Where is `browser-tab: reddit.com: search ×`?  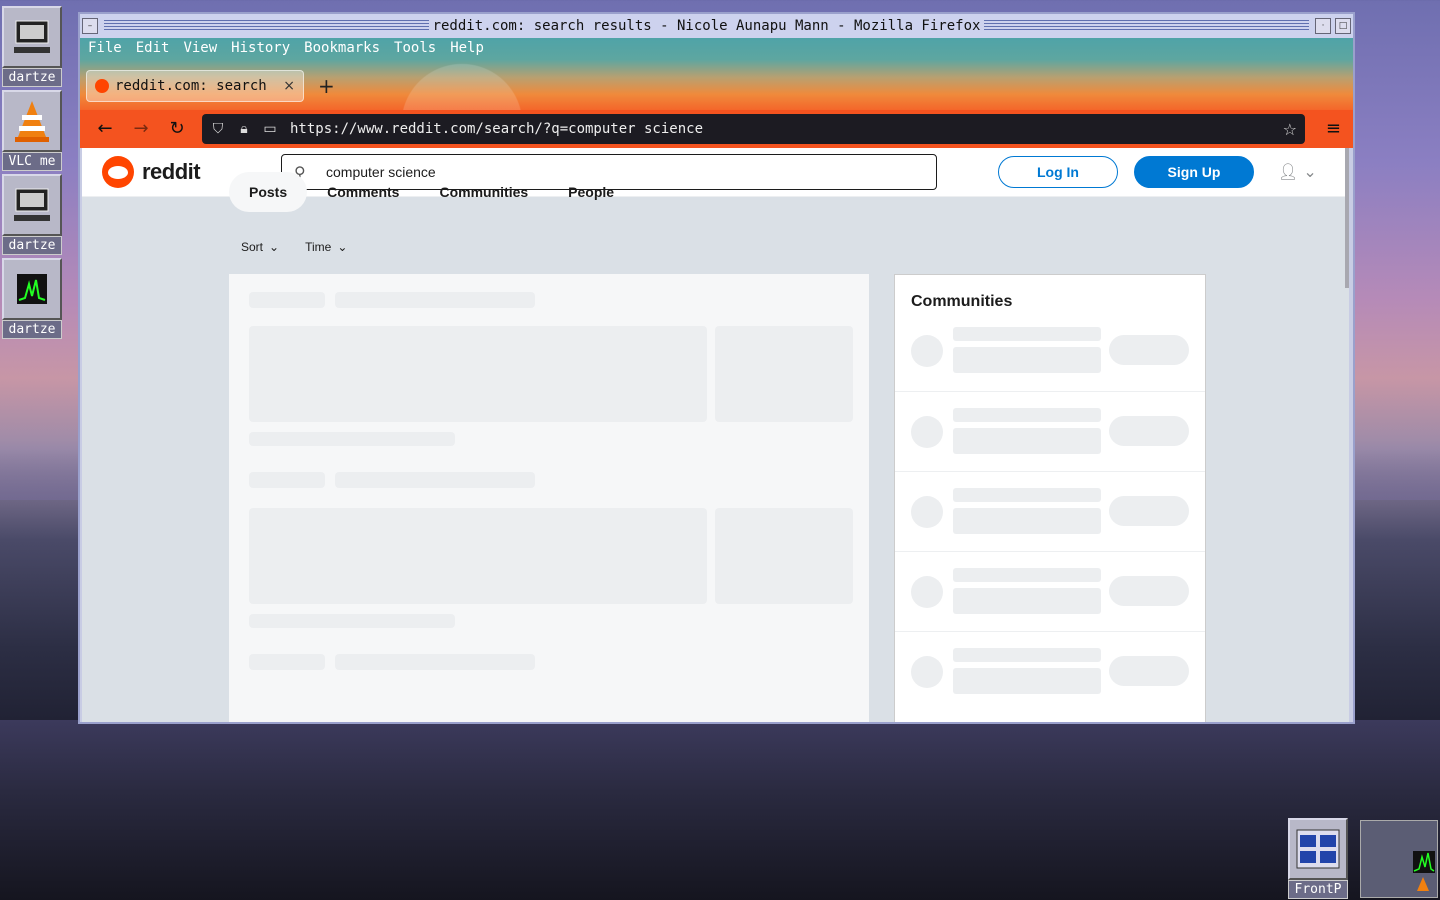
browser-tab: reddit.com: search × is located at coordinates (195, 86).